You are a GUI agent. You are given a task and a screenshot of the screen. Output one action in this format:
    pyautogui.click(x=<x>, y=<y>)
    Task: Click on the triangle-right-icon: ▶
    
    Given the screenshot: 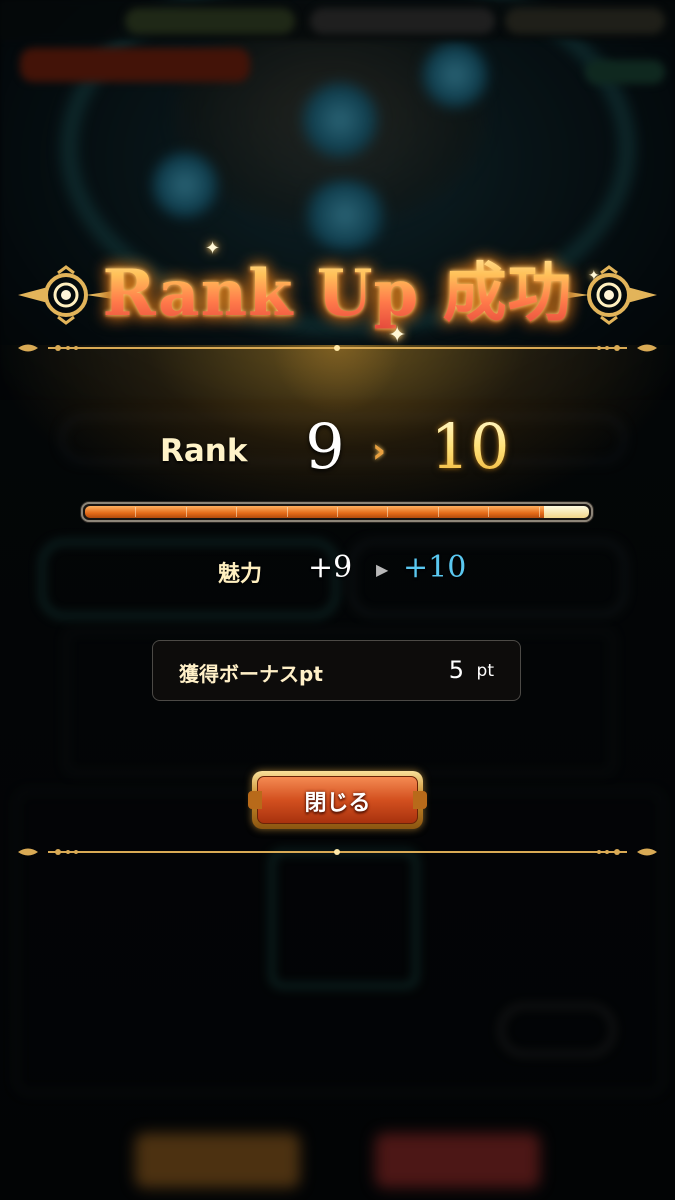 What is the action you would take?
    pyautogui.click(x=382, y=569)
    